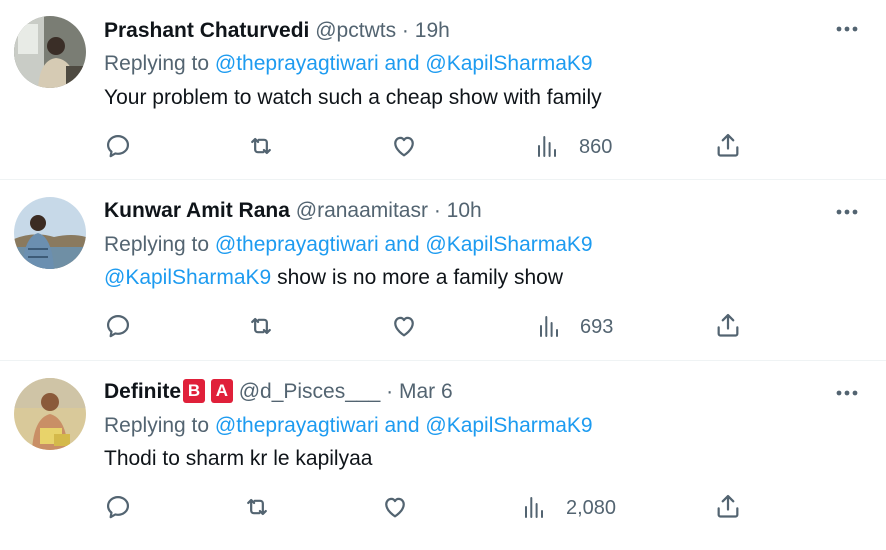 This screenshot has height=550, width=886. What do you see at coordinates (591, 508) in the screenshot?
I see `view-count: 2,080` at bounding box center [591, 508].